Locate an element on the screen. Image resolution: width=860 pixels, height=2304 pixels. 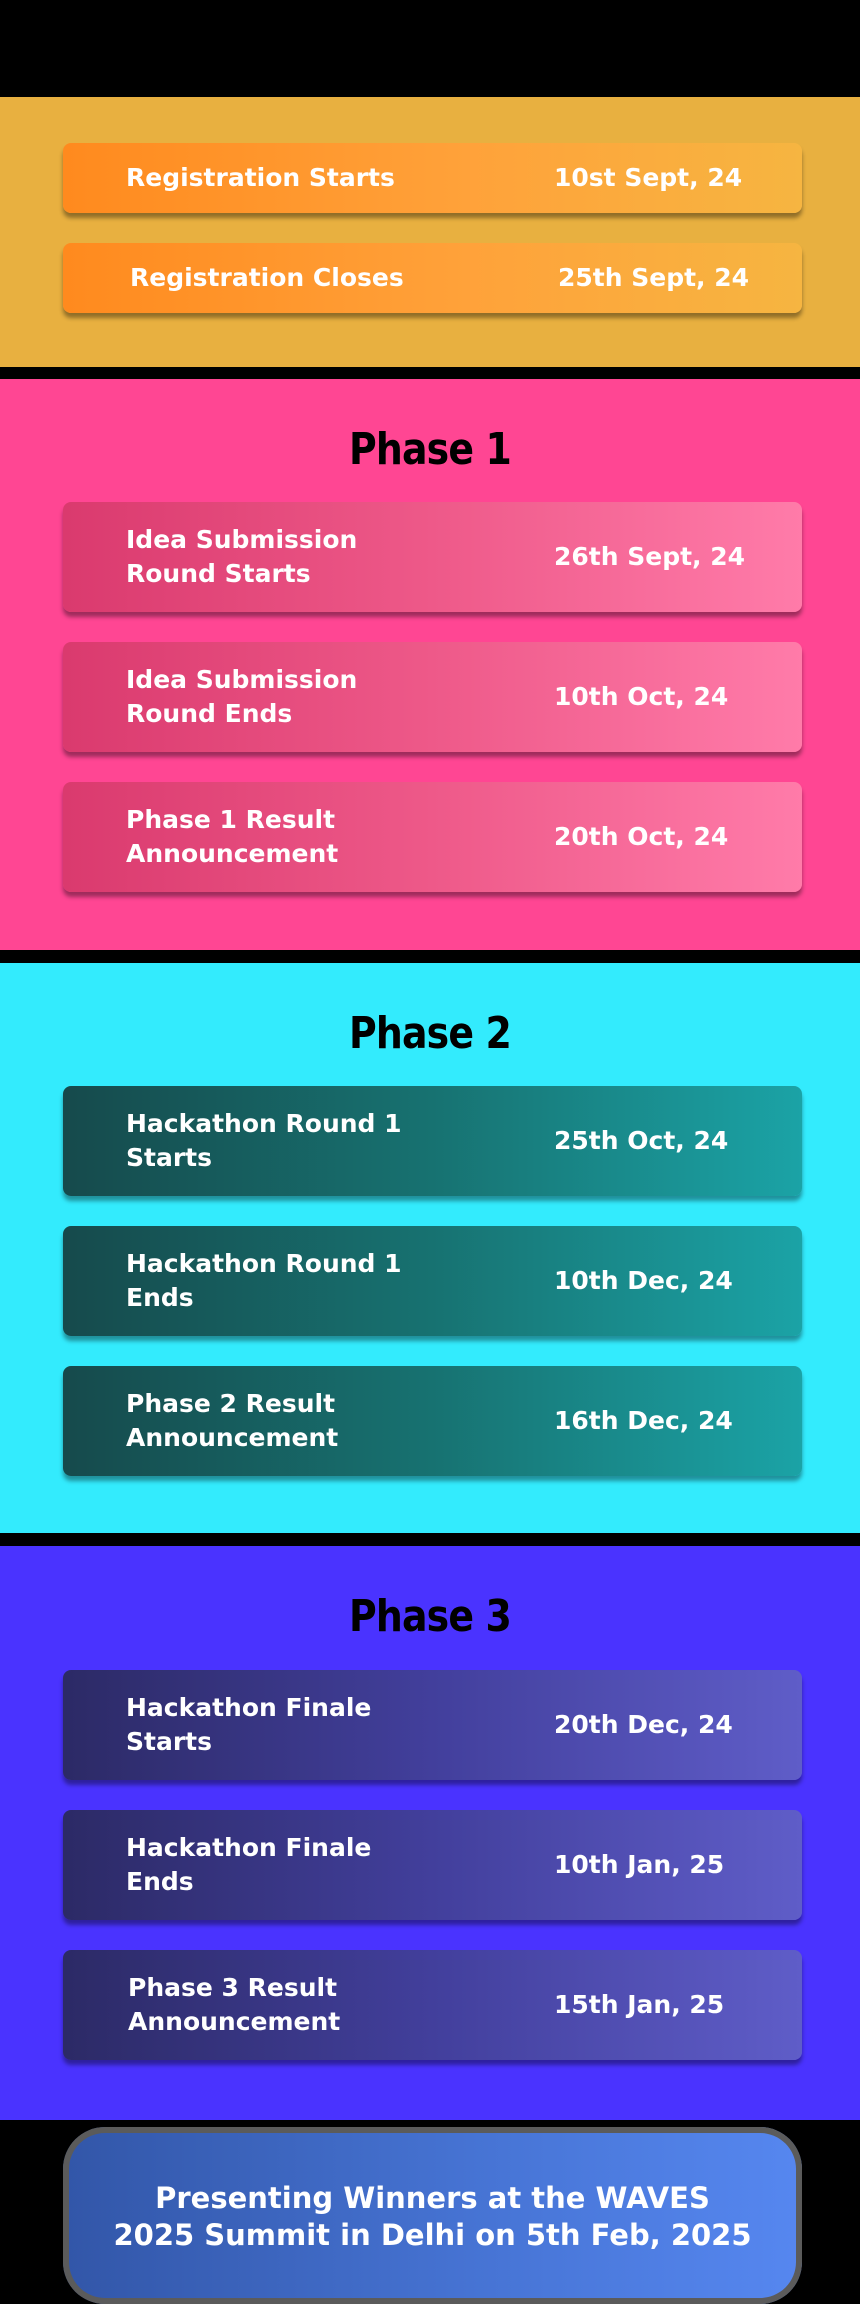
phase-title: Phase 3 is located at coordinates (430, 1616).